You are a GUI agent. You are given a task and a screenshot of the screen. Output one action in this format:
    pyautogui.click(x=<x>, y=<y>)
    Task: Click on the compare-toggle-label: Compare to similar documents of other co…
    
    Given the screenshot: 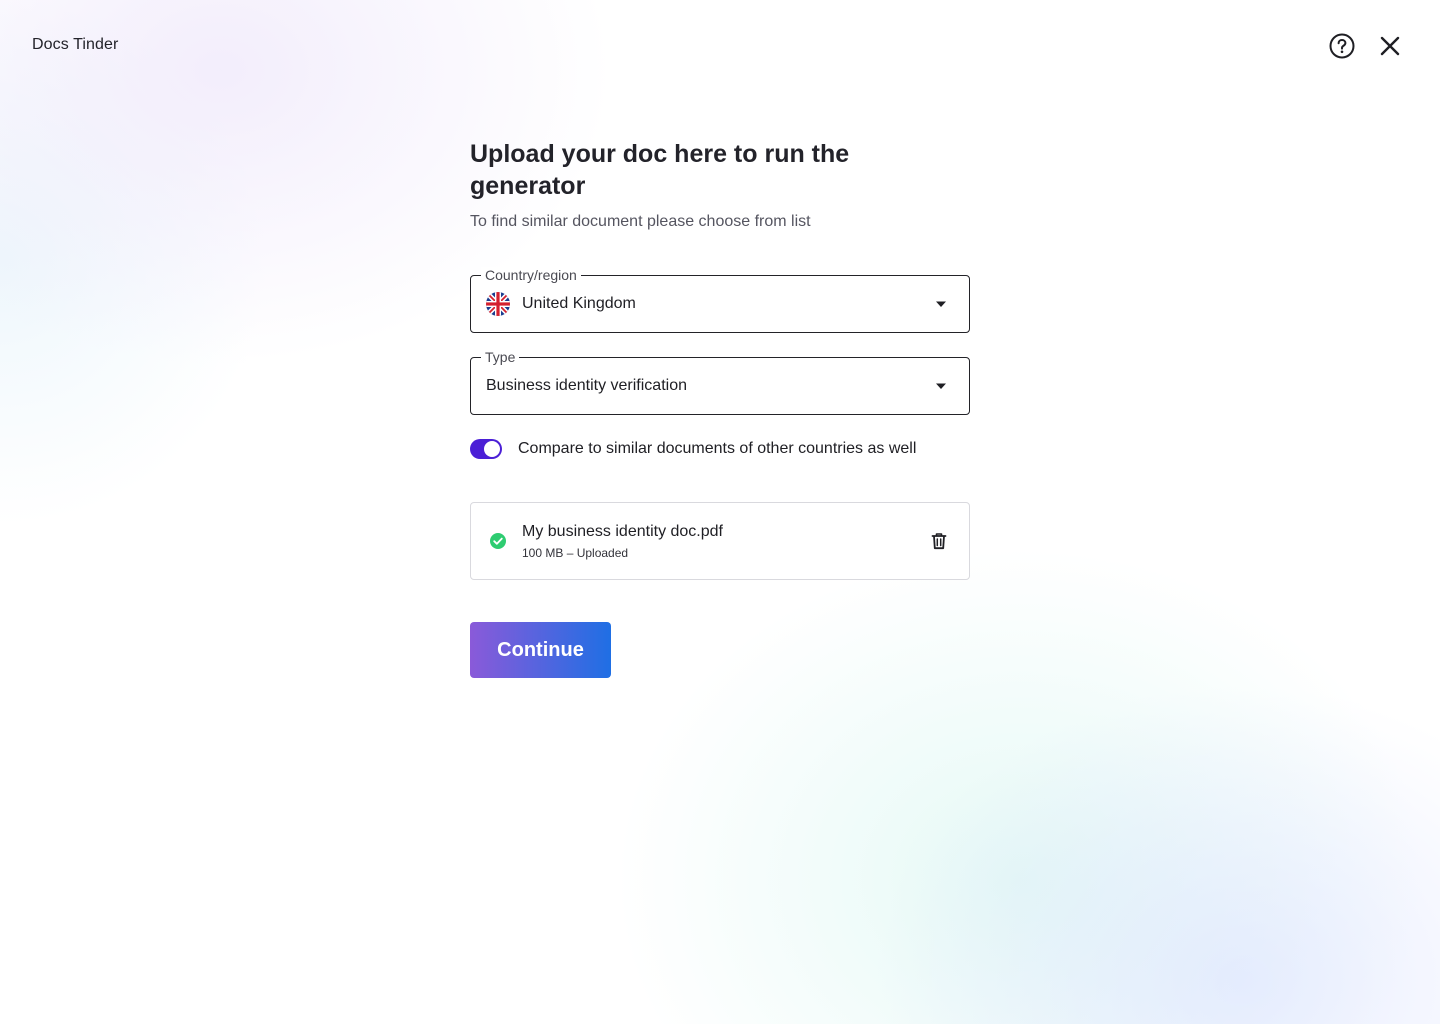 What is the action you would take?
    pyautogui.click(x=717, y=448)
    